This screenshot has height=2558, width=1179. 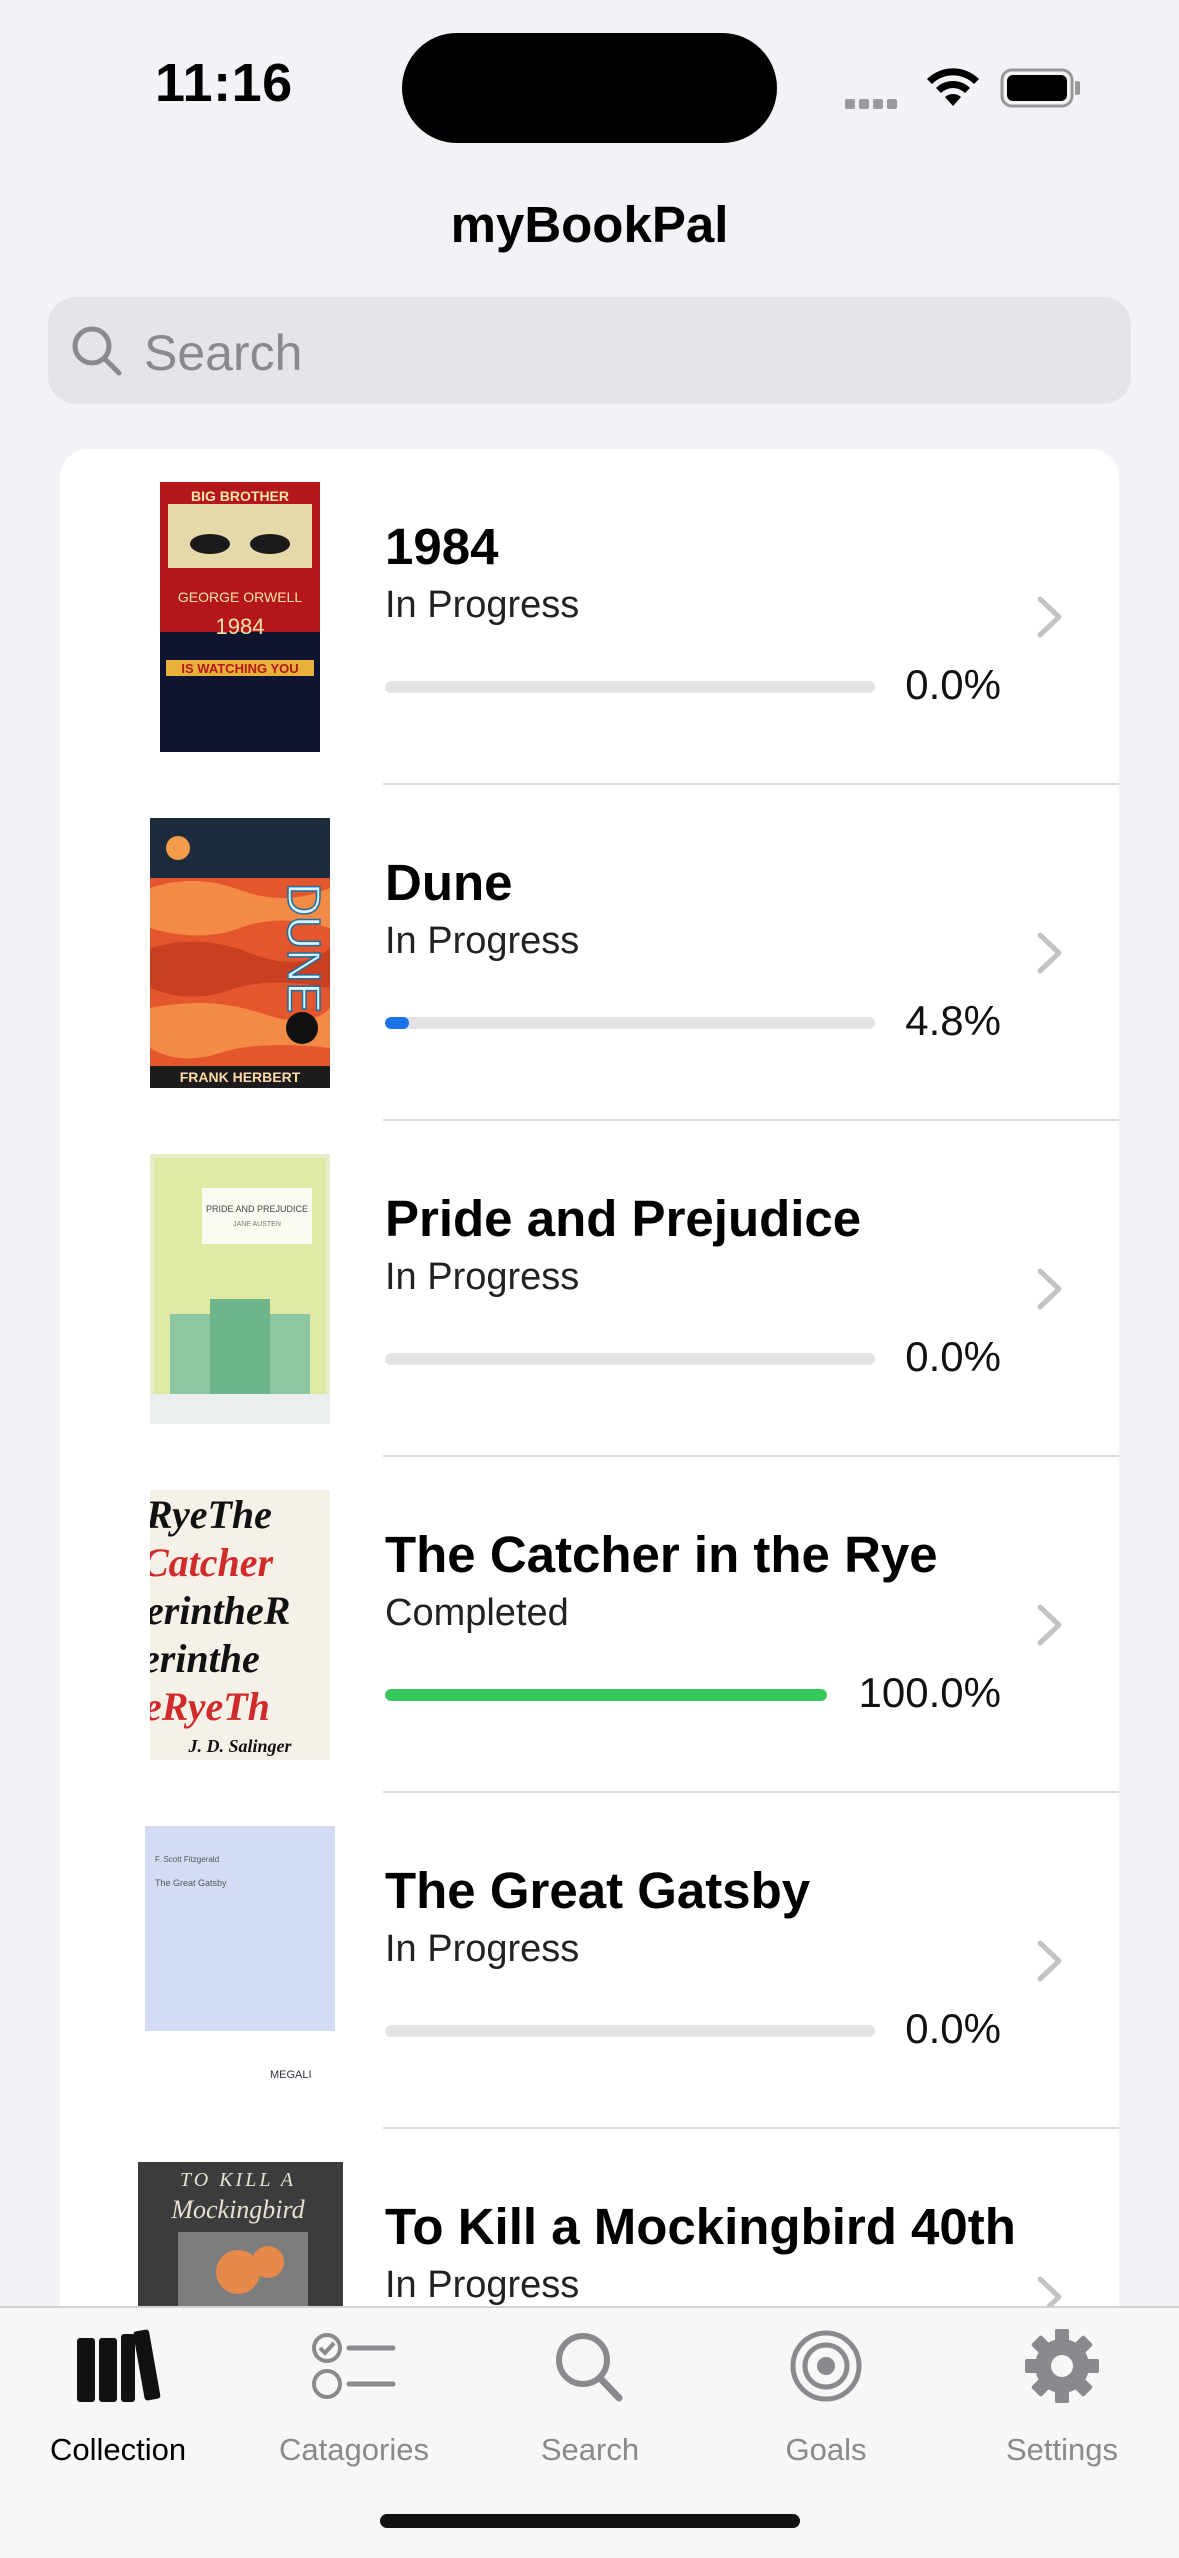 I want to click on wifi-icon, so click(x=953, y=89).